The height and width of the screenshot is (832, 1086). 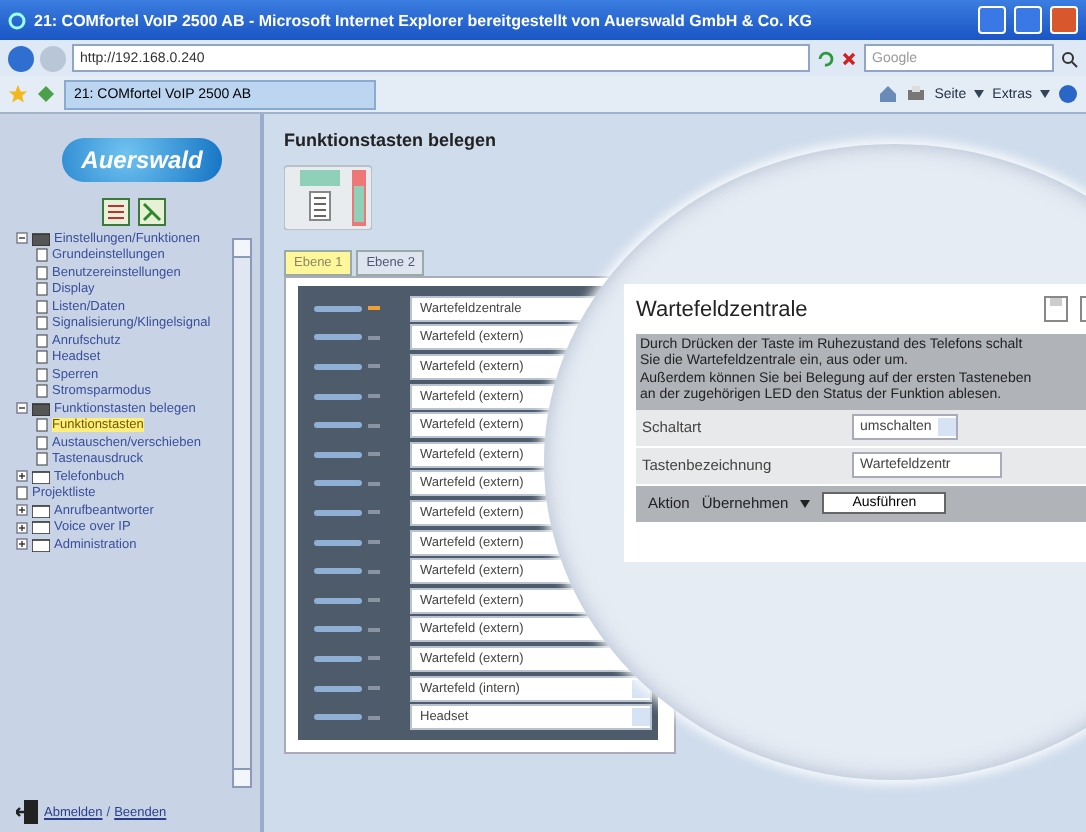 What do you see at coordinates (21, 58) in the screenshot?
I see `back-button` at bounding box center [21, 58].